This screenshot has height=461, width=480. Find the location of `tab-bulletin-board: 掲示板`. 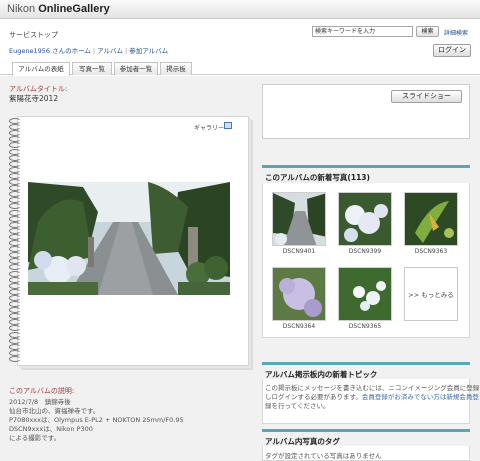

tab-bulletin-board: 掲示板 is located at coordinates (176, 68).